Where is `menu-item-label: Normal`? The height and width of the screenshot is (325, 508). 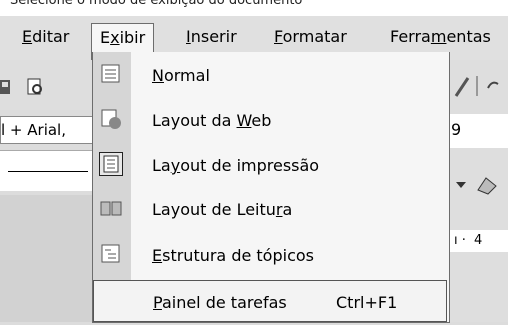 menu-item-label: Normal is located at coordinates (181, 75).